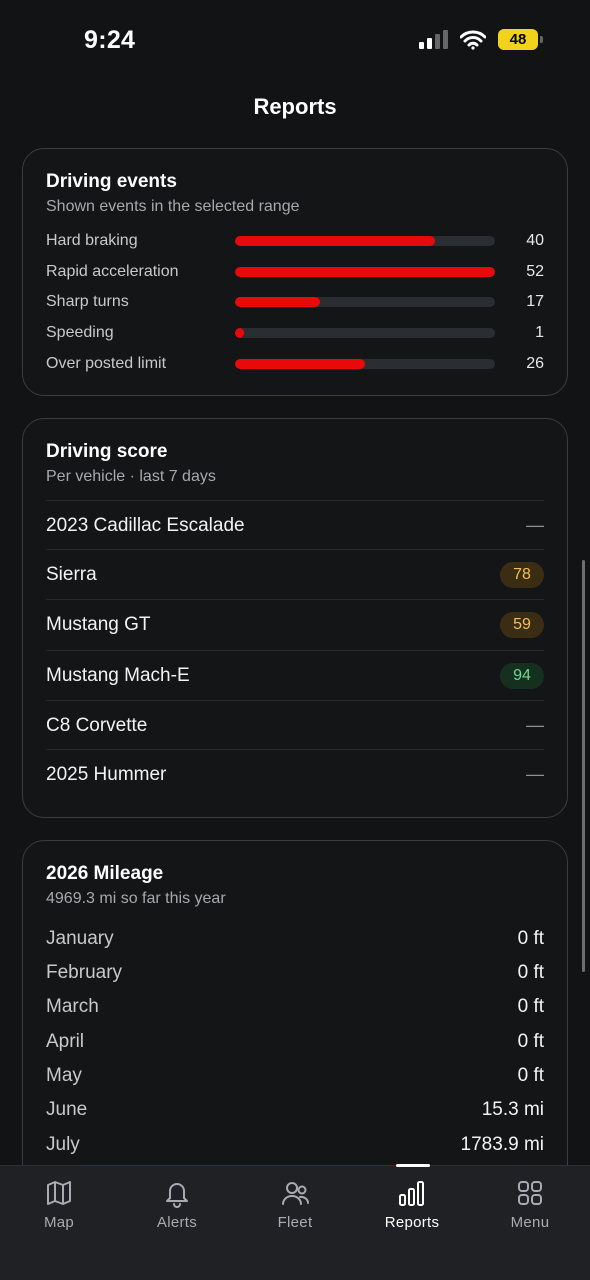 This screenshot has height=1280, width=590. What do you see at coordinates (522, 574) in the screenshot?
I see `score-badge: 78` at bounding box center [522, 574].